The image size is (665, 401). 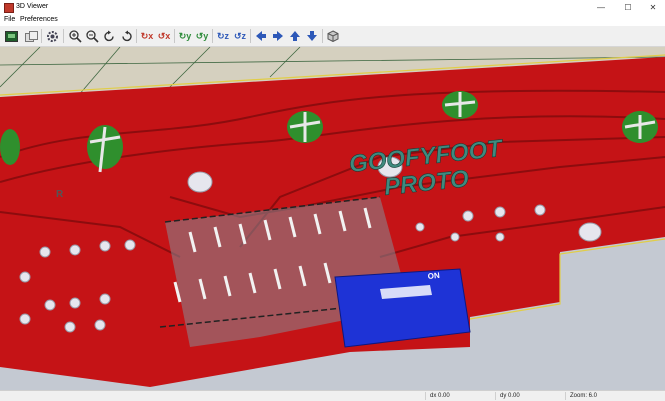 I want to click on maximize-button: ☐, so click(x=628, y=7).